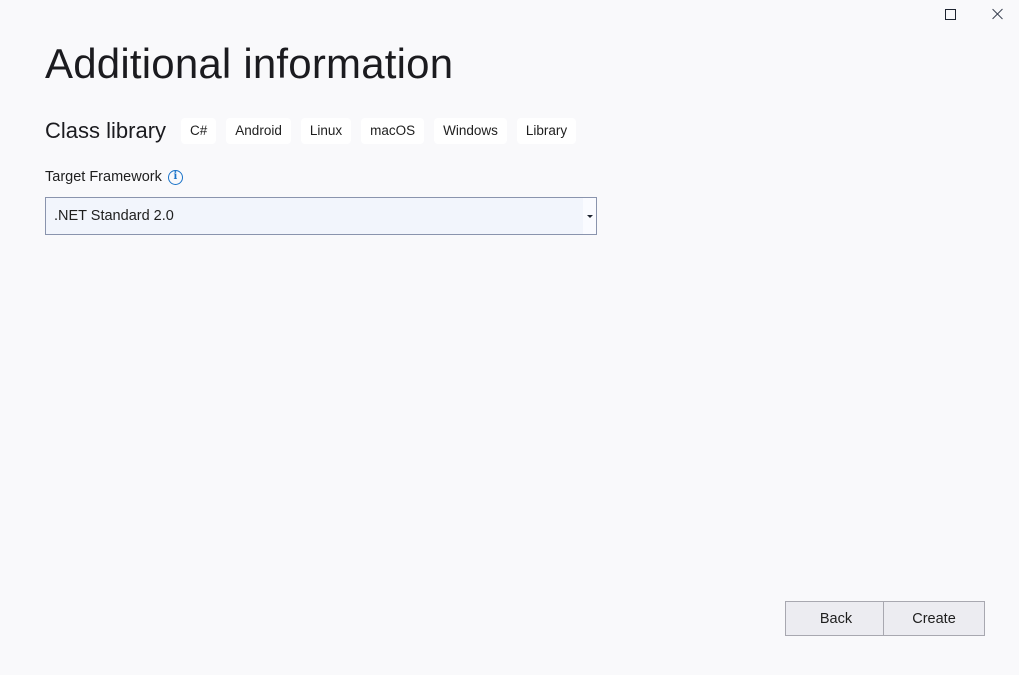 The image size is (1019, 675). Describe the element at coordinates (326, 131) in the screenshot. I see `tag-platform-linux: Linux` at that location.